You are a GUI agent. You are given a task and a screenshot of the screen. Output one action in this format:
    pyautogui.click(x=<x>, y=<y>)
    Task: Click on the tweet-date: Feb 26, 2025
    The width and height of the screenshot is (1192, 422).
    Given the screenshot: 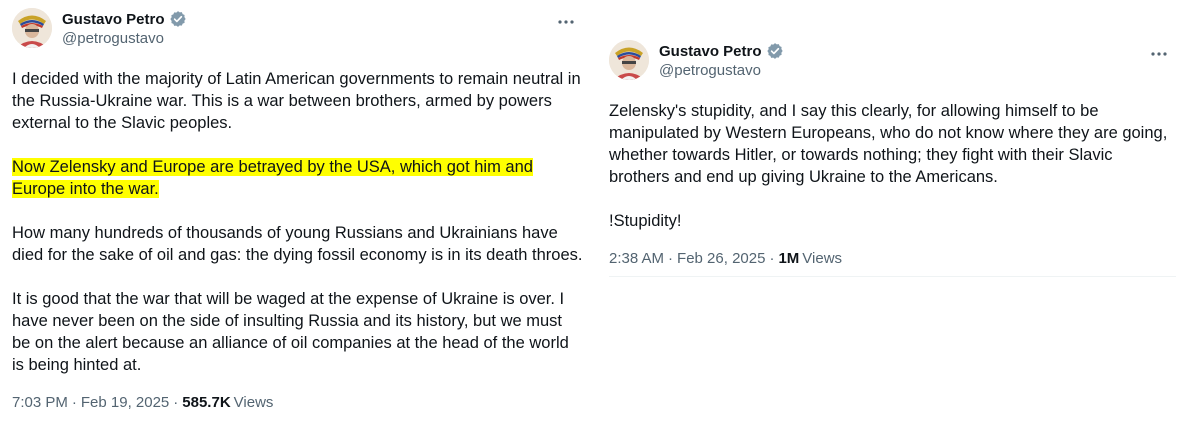 What is the action you would take?
    pyautogui.click(x=721, y=258)
    